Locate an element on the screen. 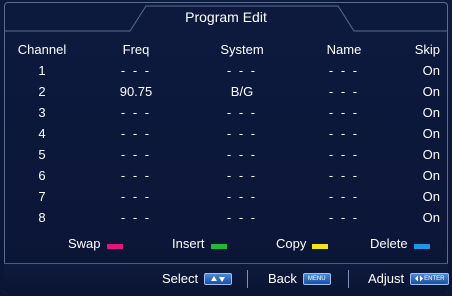 The image size is (452, 296). freq-value: 90.75 is located at coordinates (136, 91).